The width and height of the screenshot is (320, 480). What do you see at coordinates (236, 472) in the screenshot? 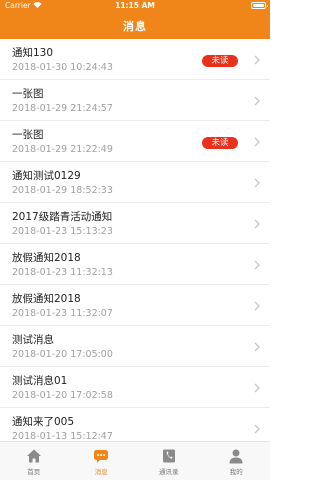
I see `tab-label: 我的` at bounding box center [236, 472].